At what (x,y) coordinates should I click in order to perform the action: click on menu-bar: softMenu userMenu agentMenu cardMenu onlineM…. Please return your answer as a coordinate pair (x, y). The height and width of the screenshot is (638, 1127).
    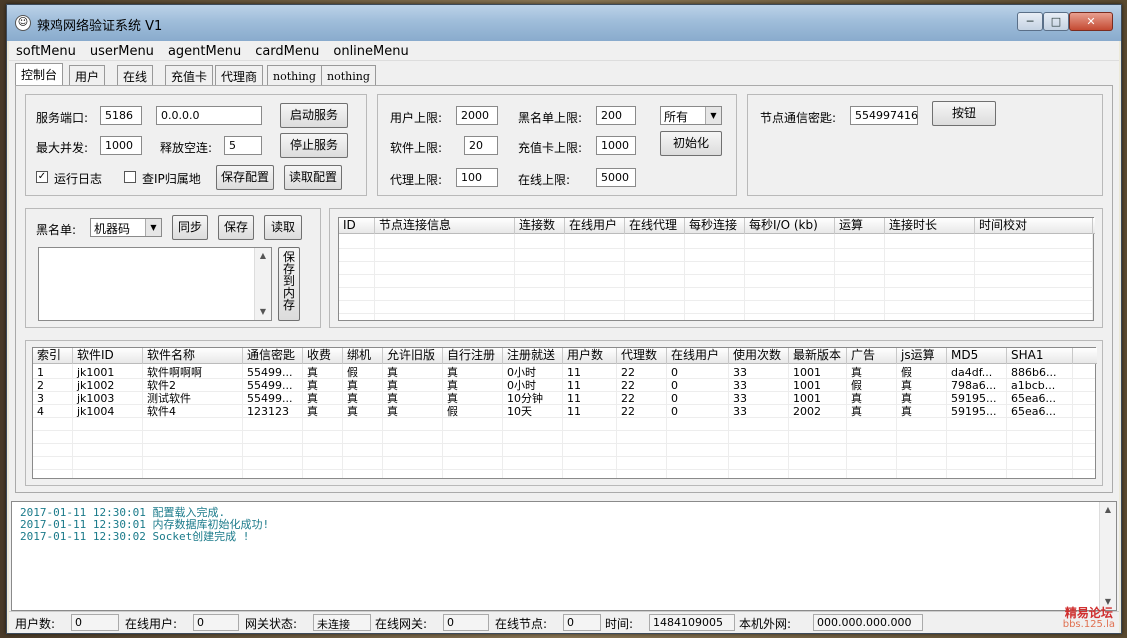
    Looking at the image, I should click on (564, 51).